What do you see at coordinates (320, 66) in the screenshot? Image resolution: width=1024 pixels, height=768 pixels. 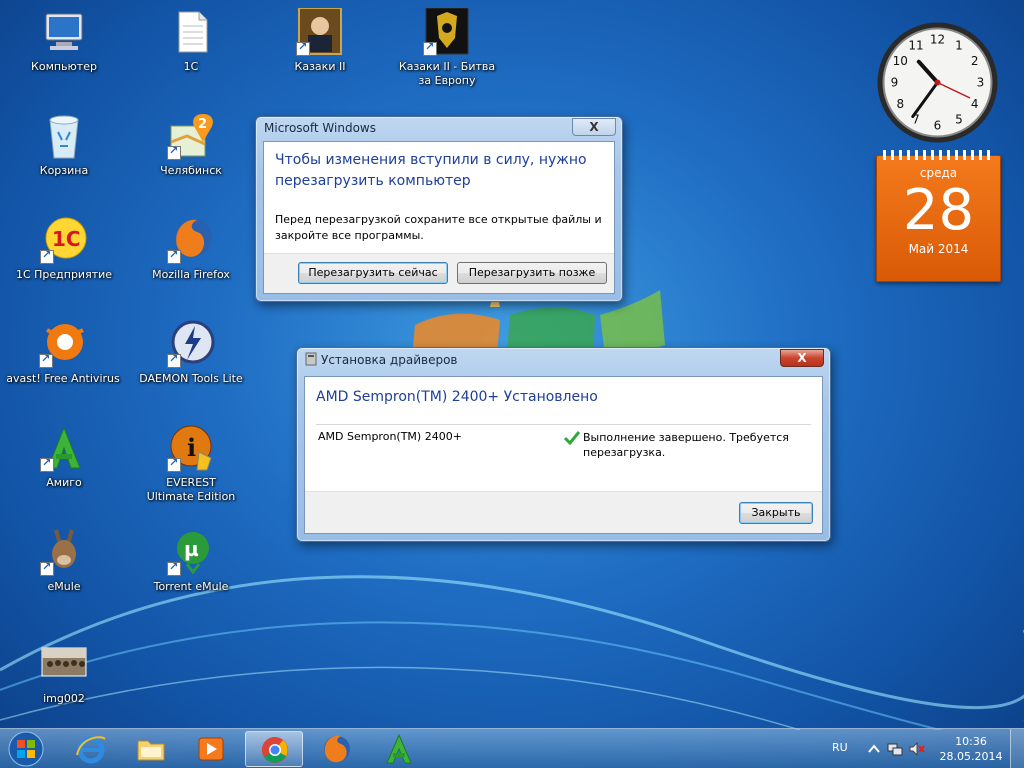 I see `desktop-icon-label: Казаки II` at bounding box center [320, 66].